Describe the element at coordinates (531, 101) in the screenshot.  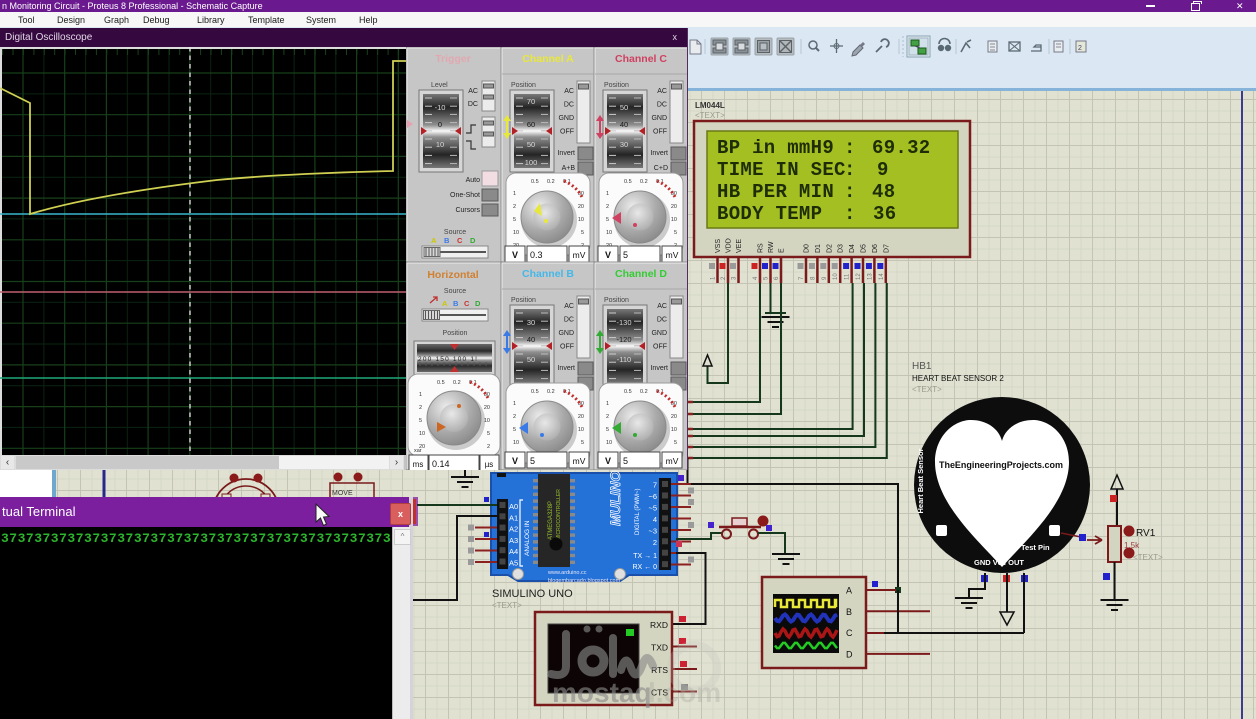
I see `svg-text: 70` at that location.